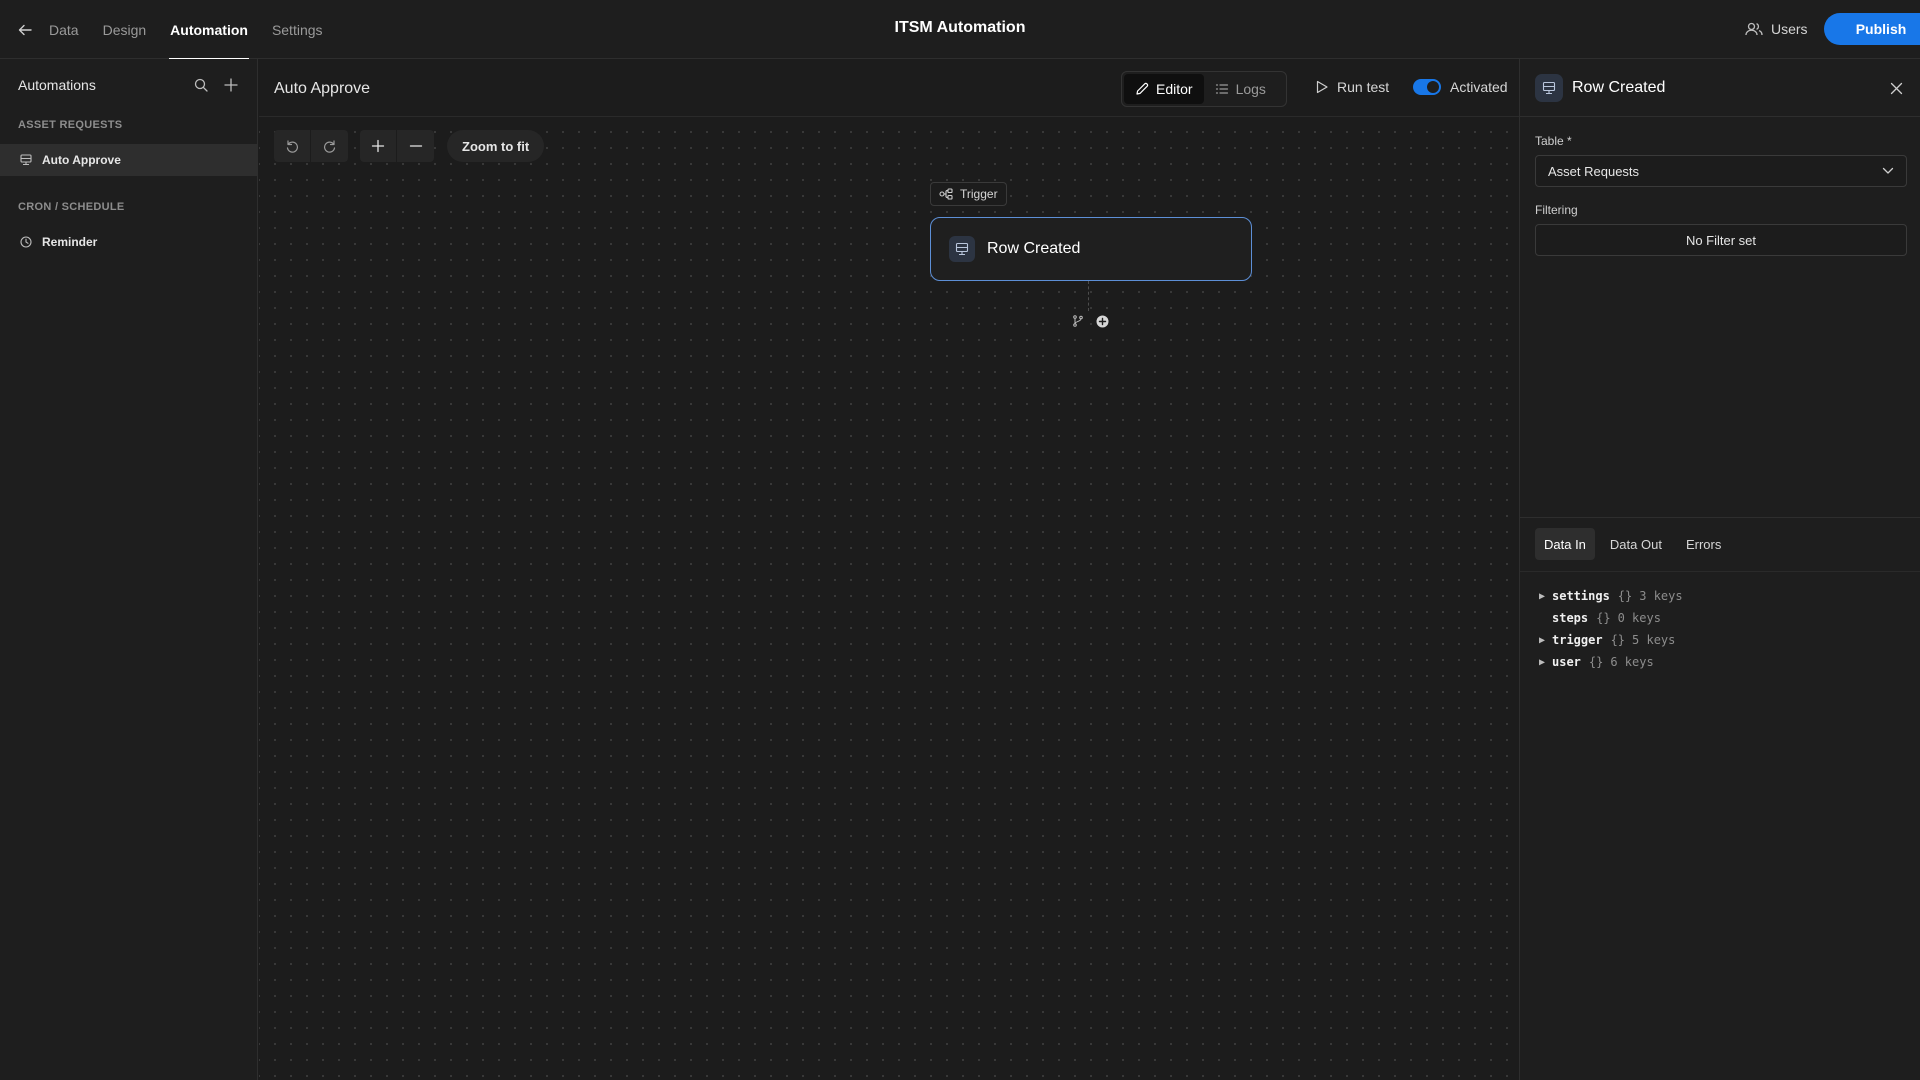 The image size is (1920, 1080). I want to click on publish-button: Publish, so click(1872, 29).